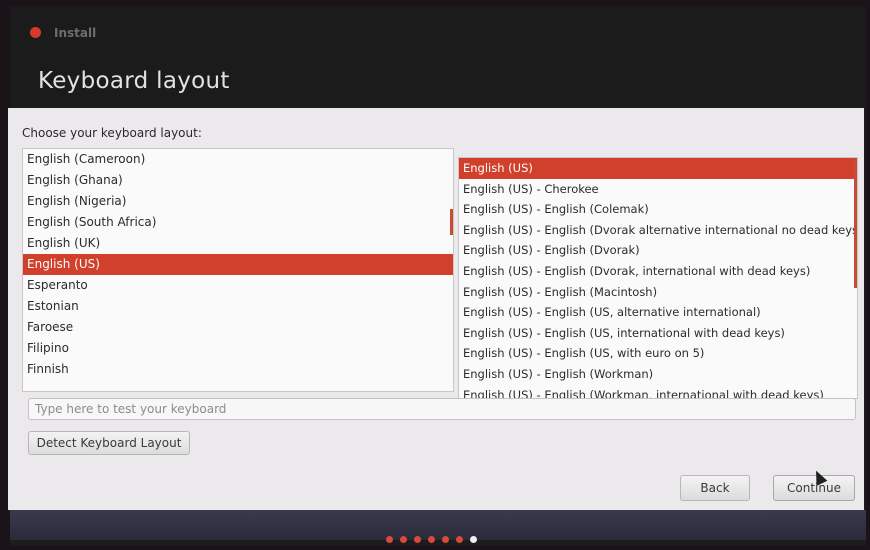  I want to click on layout-list-item: English (UK), so click(238, 243).